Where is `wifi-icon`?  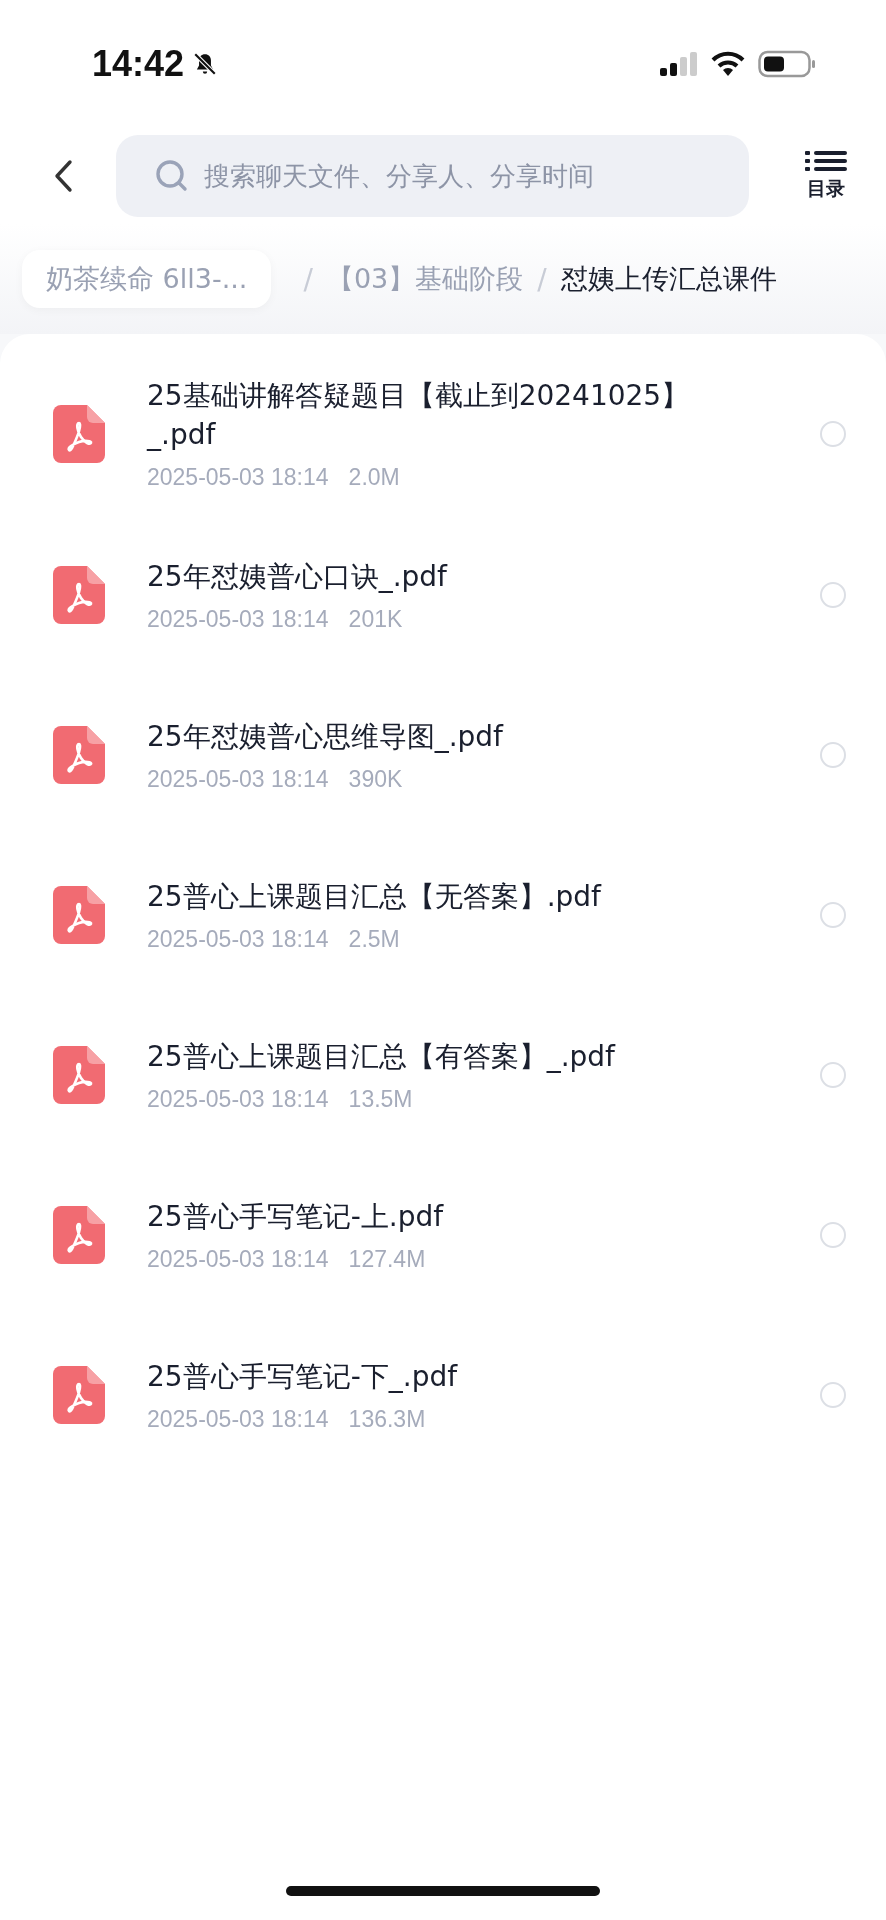 wifi-icon is located at coordinates (728, 64).